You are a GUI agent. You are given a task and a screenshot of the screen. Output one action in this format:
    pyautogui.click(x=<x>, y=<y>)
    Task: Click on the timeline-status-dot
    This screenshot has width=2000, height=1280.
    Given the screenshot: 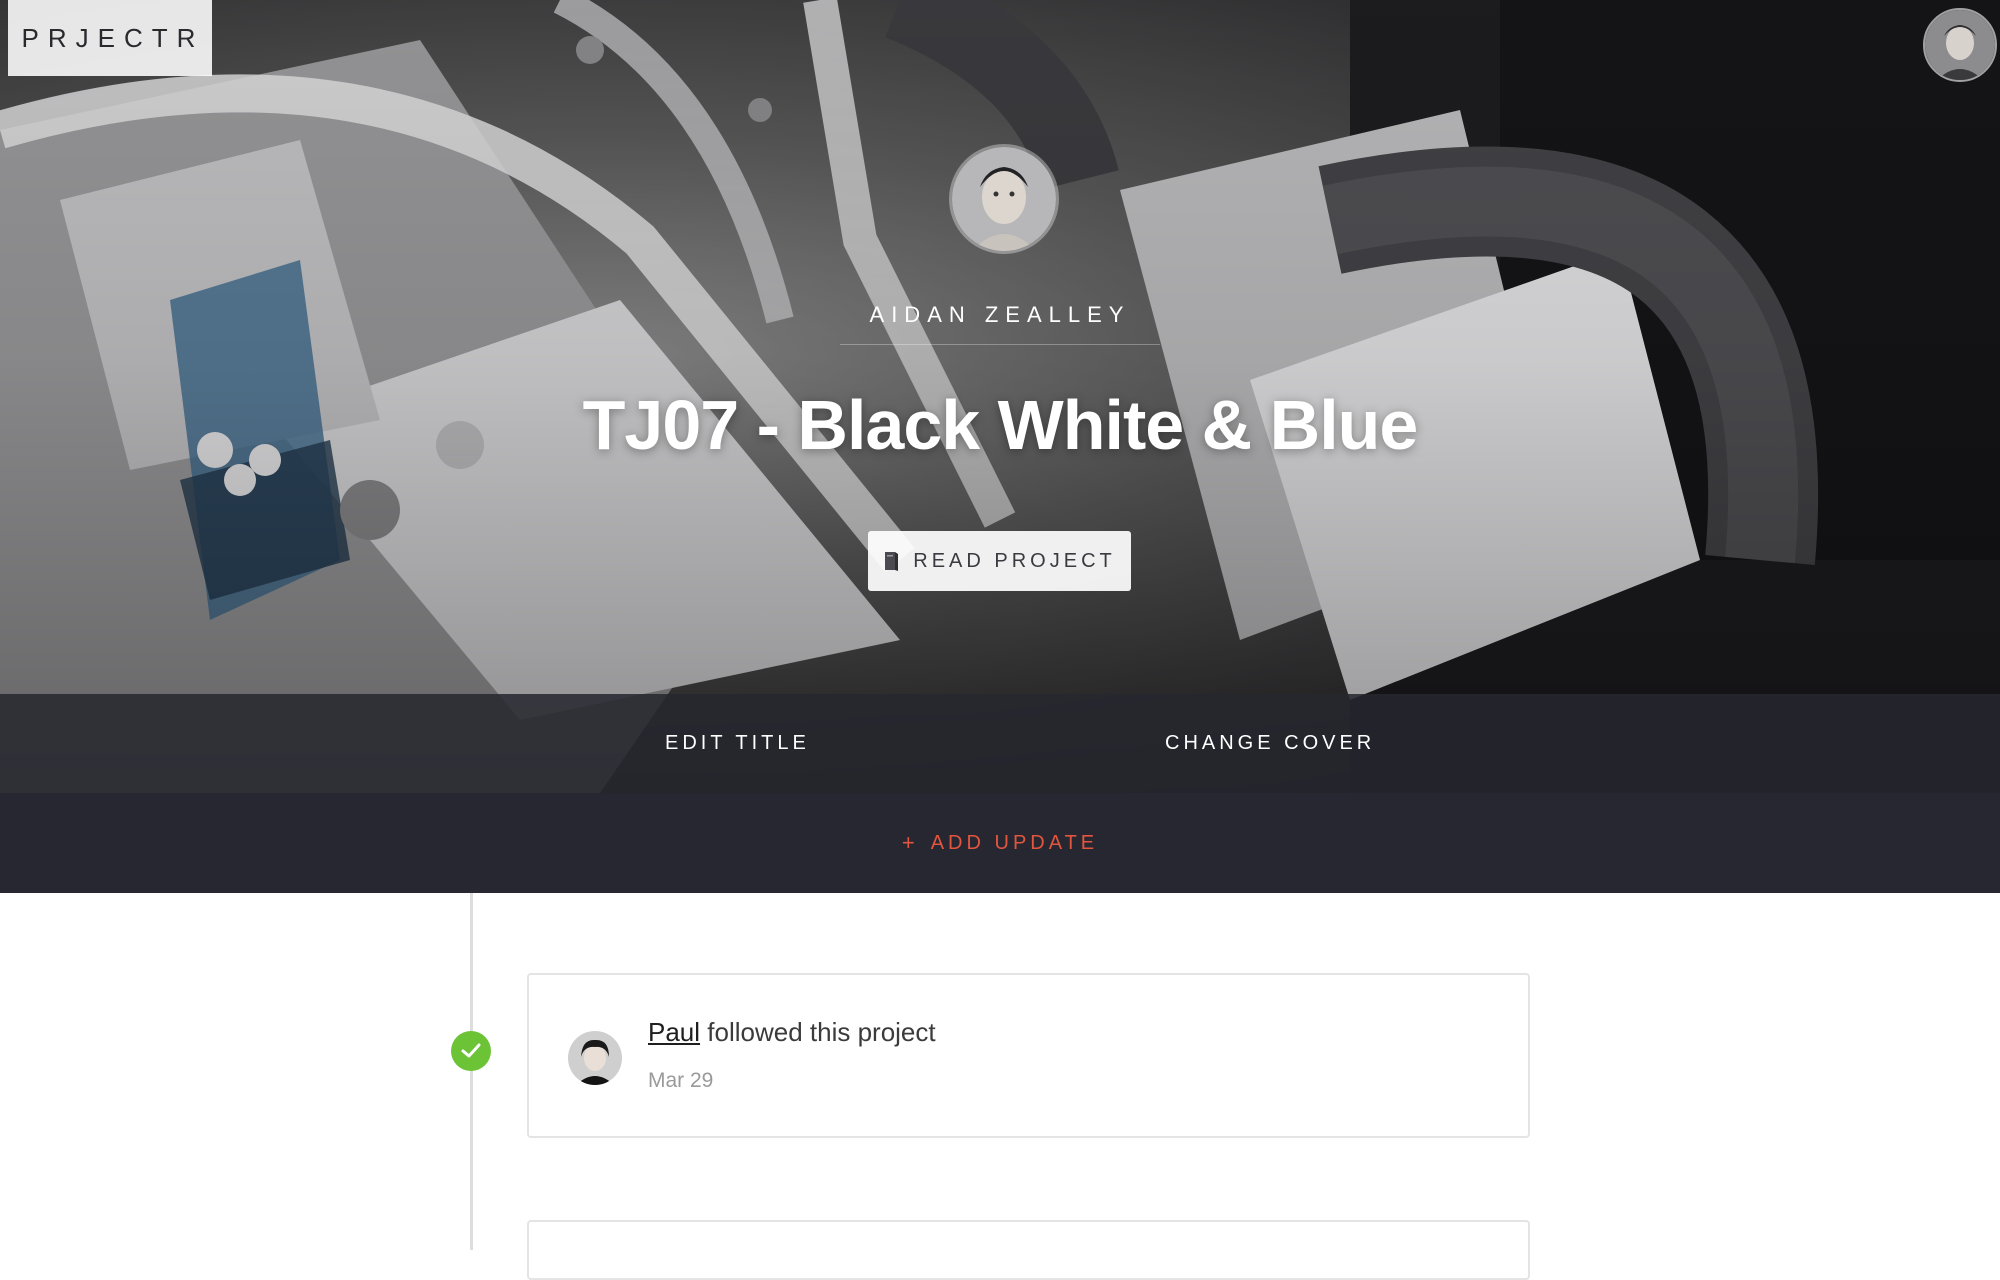 What is the action you would take?
    pyautogui.click(x=471, y=1051)
    